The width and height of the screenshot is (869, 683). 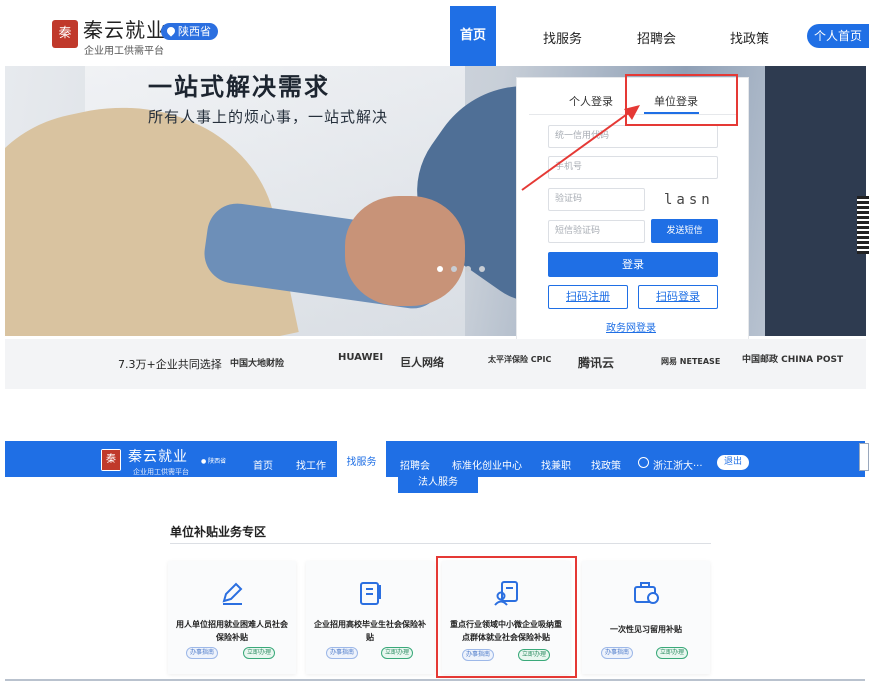 I want to click on section-divider, so click(x=440, y=543).